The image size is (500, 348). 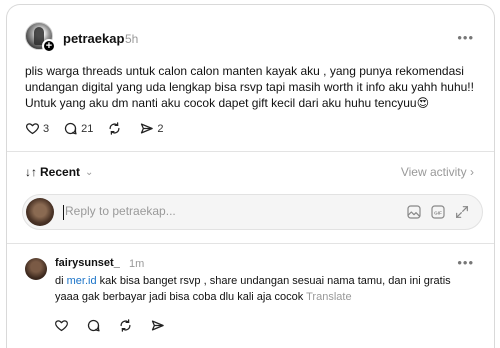 What do you see at coordinates (63, 212) in the screenshot?
I see `text-cursor` at bounding box center [63, 212].